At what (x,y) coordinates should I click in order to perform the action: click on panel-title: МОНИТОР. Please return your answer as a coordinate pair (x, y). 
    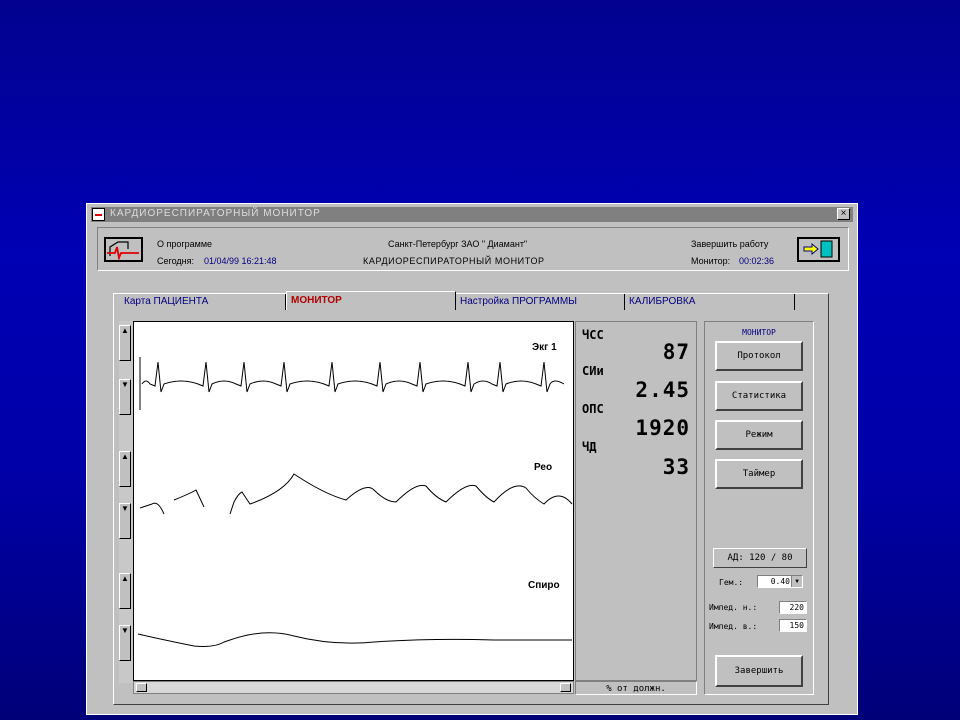
    Looking at the image, I should click on (759, 332).